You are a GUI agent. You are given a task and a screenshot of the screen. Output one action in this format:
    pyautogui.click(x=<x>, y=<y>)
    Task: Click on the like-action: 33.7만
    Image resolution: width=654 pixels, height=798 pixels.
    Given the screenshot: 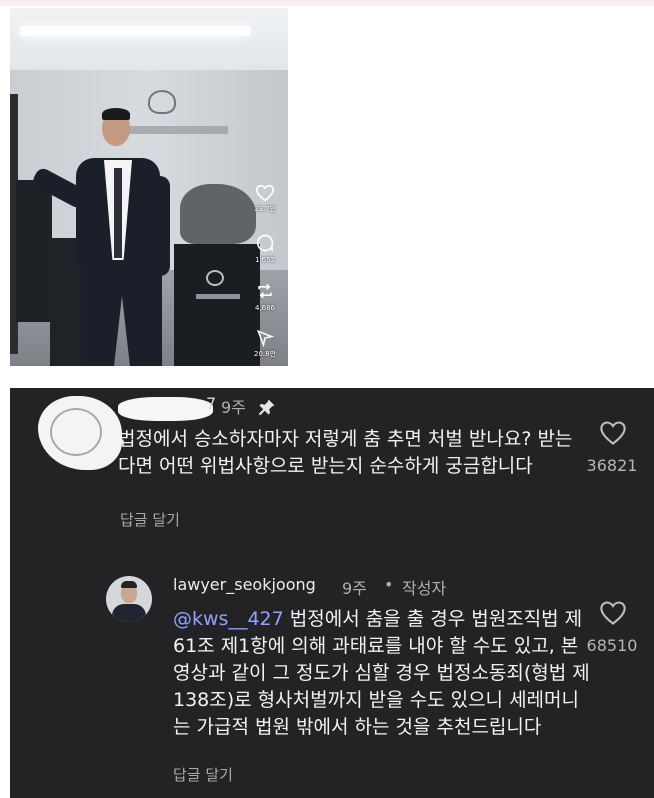 What is the action you would take?
    pyautogui.click(x=265, y=199)
    